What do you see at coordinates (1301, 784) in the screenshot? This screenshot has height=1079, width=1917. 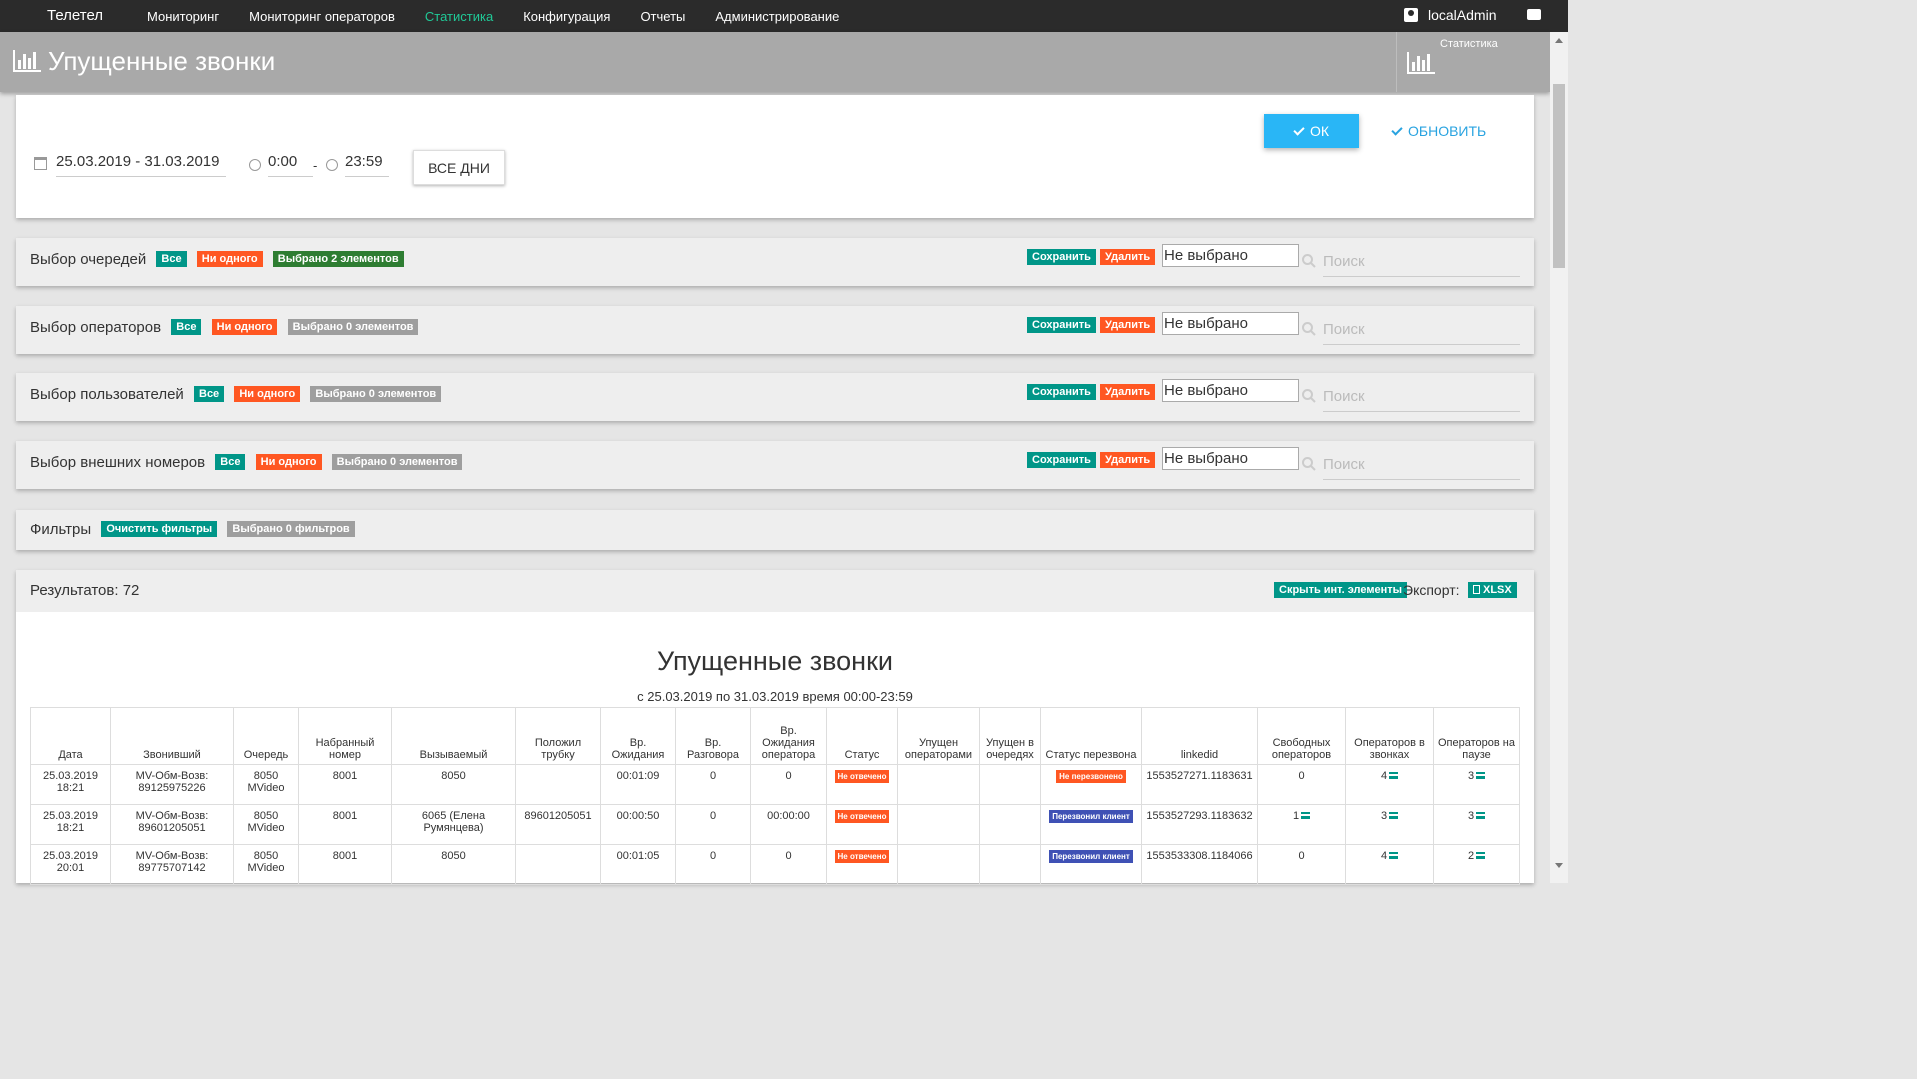 I see `cell-free-ops: 0` at bounding box center [1301, 784].